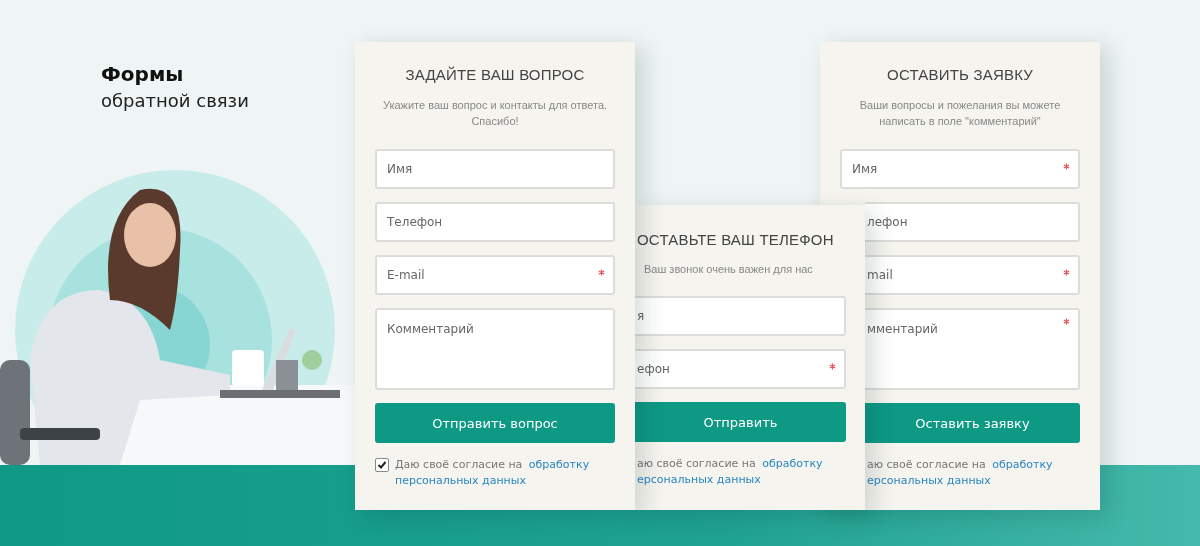  Describe the element at coordinates (495, 113) in the screenshot. I see `form-description: Укажите ваш вопрос и контакты для ответа. Спасибо!` at that location.